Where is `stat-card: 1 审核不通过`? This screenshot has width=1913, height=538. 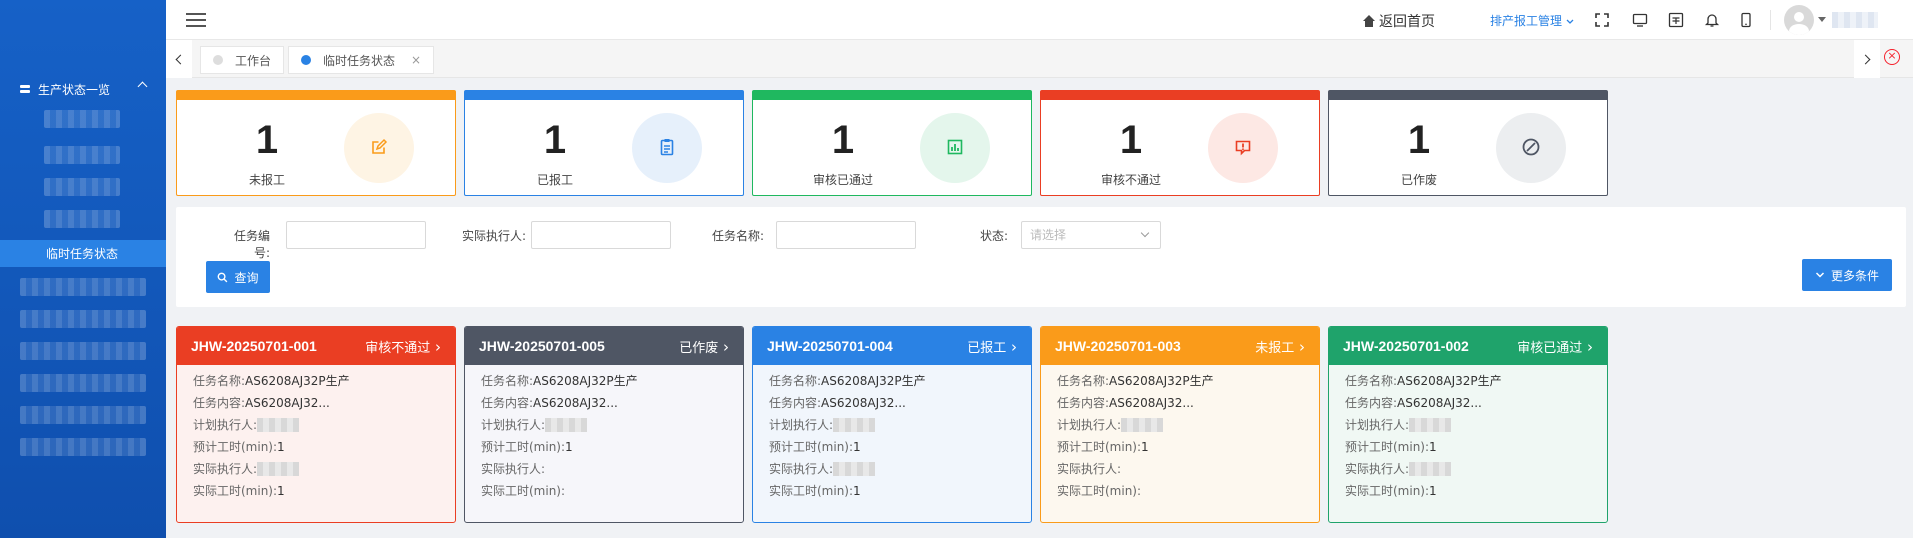
stat-card: 1 审核不通过 is located at coordinates (1180, 143).